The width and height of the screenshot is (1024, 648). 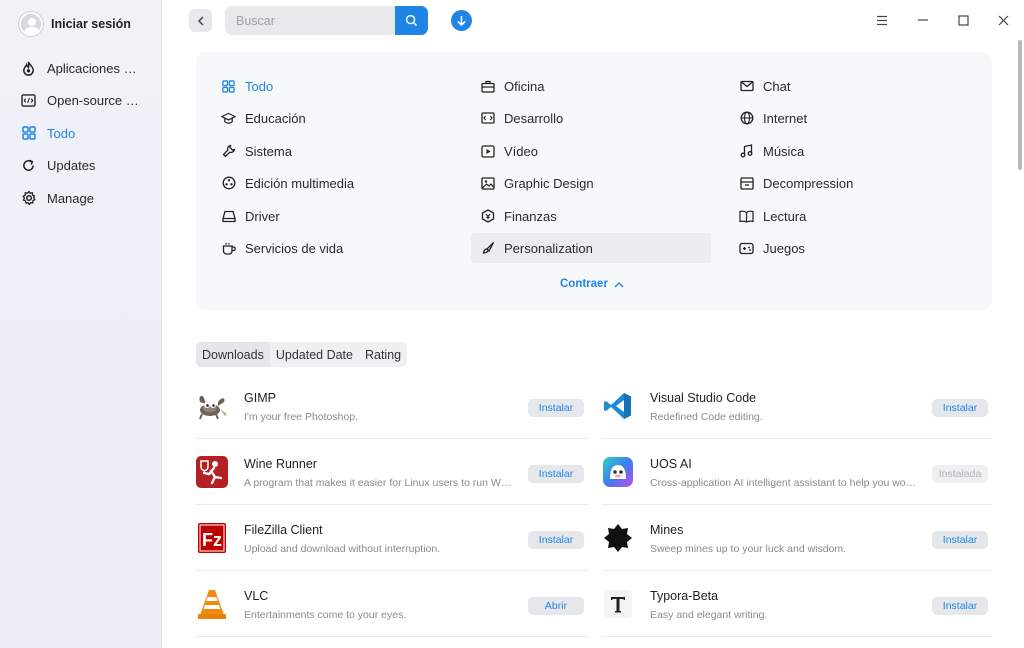 What do you see at coordinates (882, 20) in the screenshot?
I see `menu-button` at bounding box center [882, 20].